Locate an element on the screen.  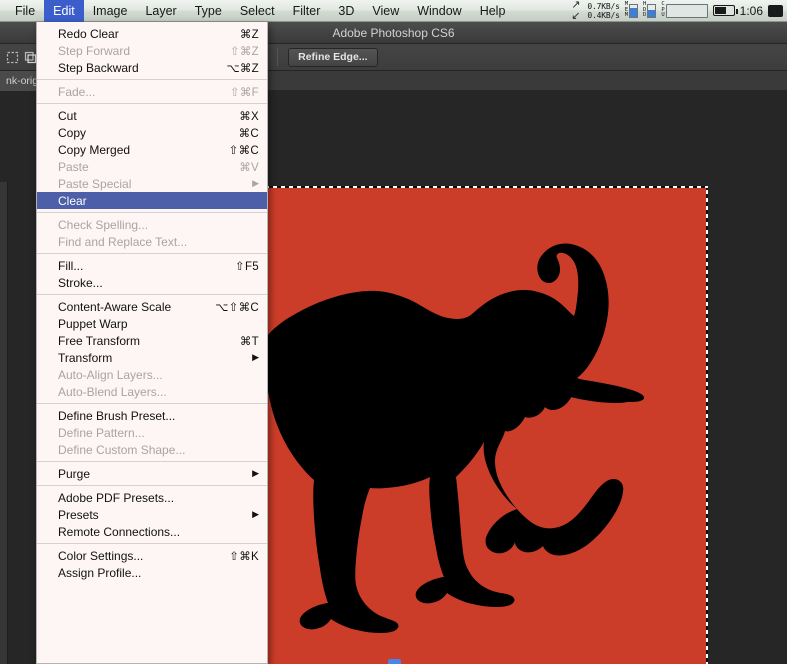
menu-item-shortcut: ⇧F5 is located at coordinates (247, 266).